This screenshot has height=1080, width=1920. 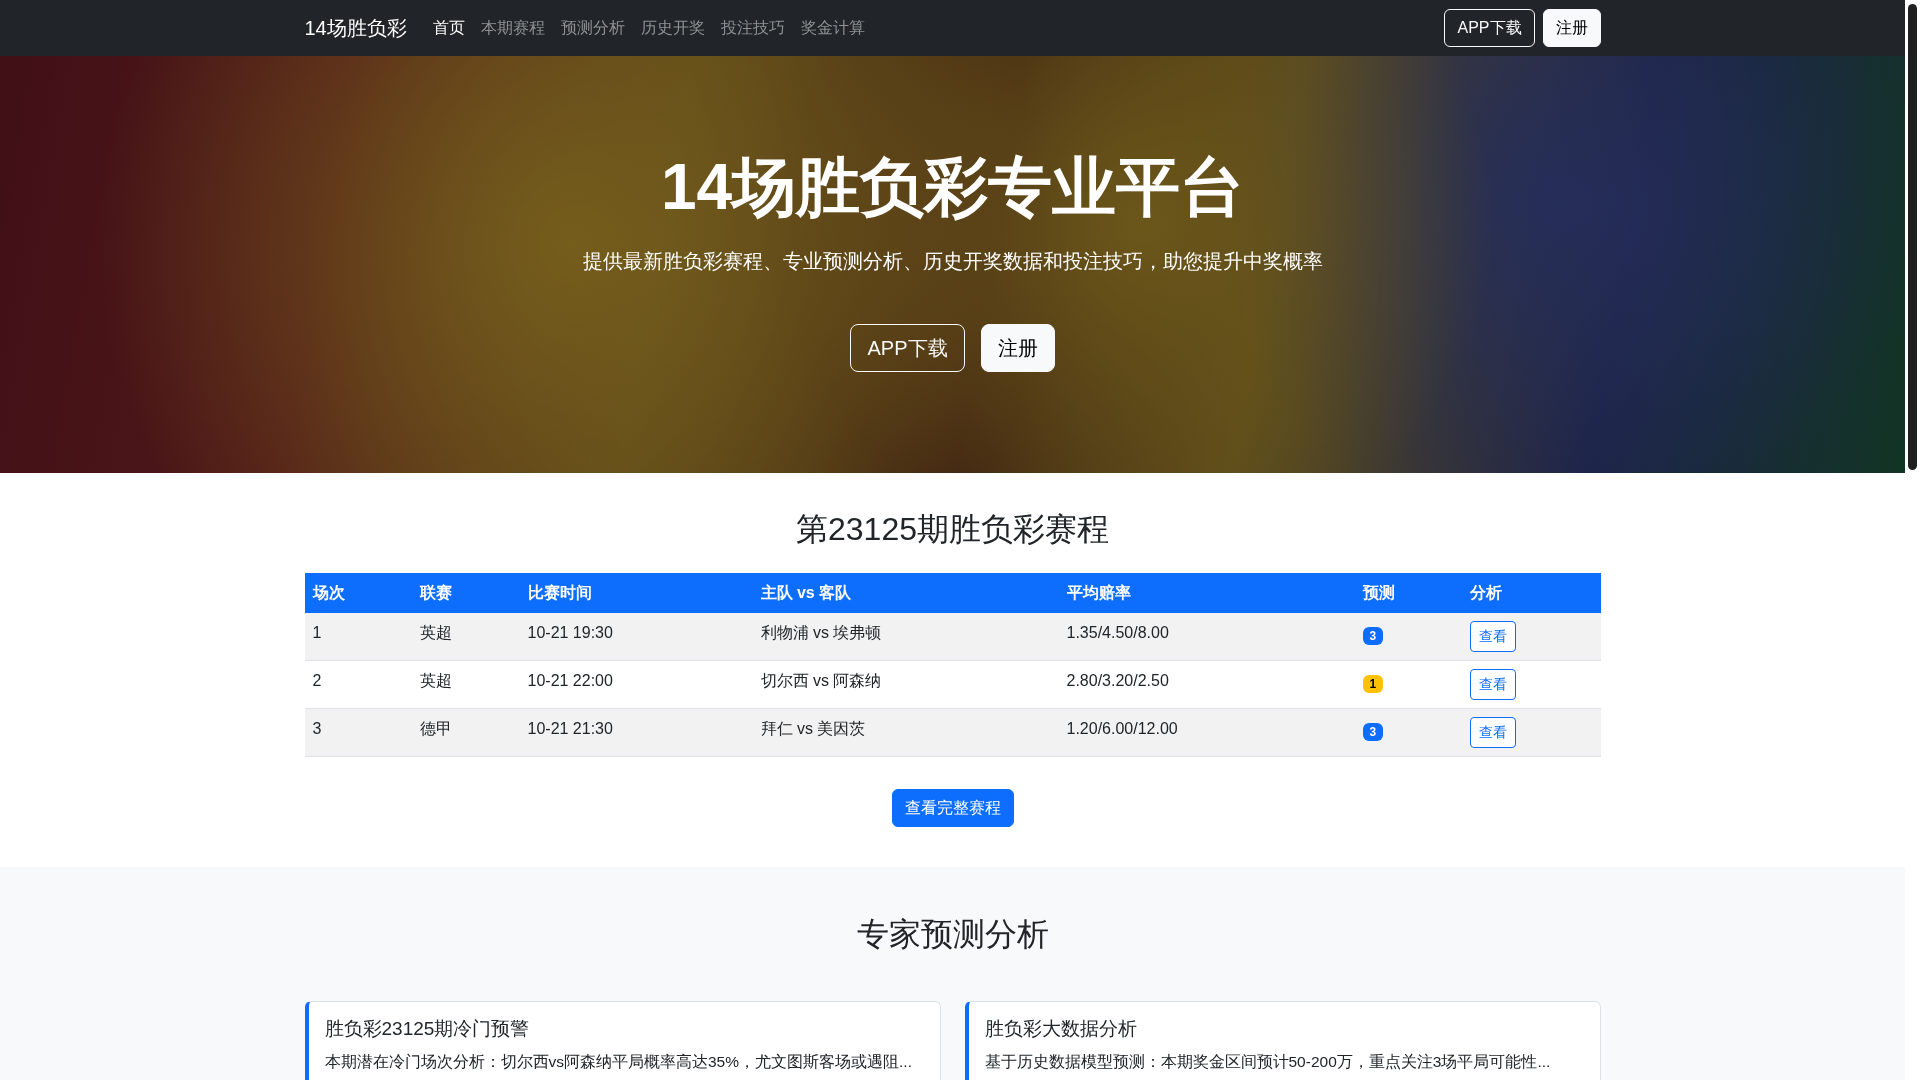 I want to click on prediction-badge: 1, so click(x=1373, y=684).